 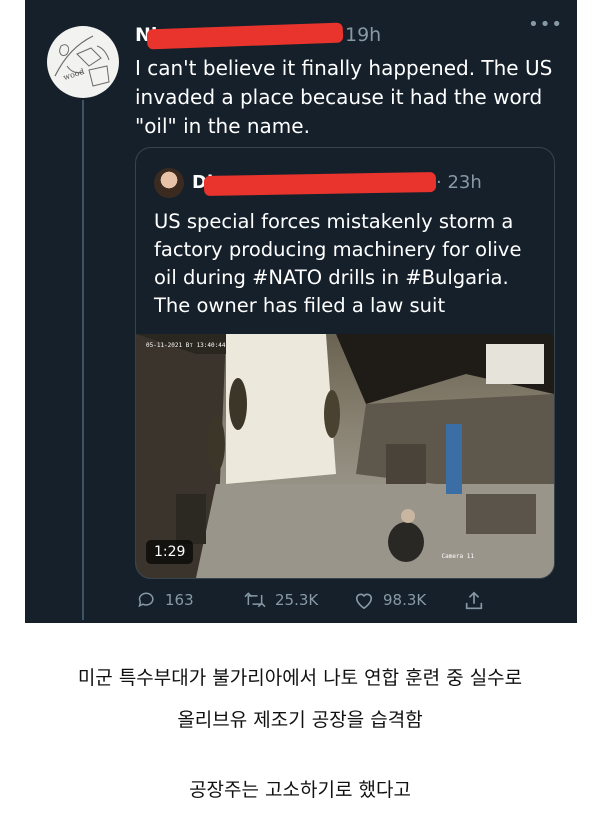 What do you see at coordinates (300, 678) in the screenshot?
I see `caption-line-1: 미군 특수부대가 불가리아에서 나토 연합 훈련 중 실수로` at bounding box center [300, 678].